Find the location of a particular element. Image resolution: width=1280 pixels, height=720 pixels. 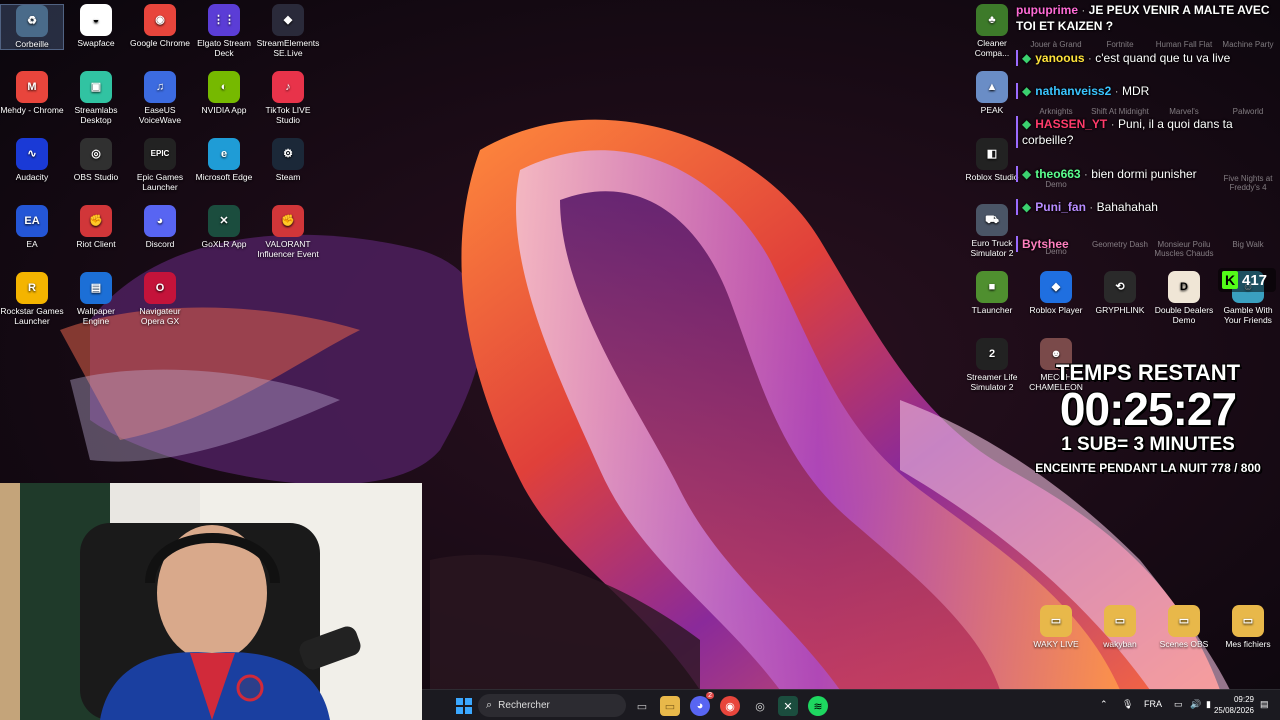

desktop-icon-peak: ▲ PEAK is located at coordinates (992, 93).